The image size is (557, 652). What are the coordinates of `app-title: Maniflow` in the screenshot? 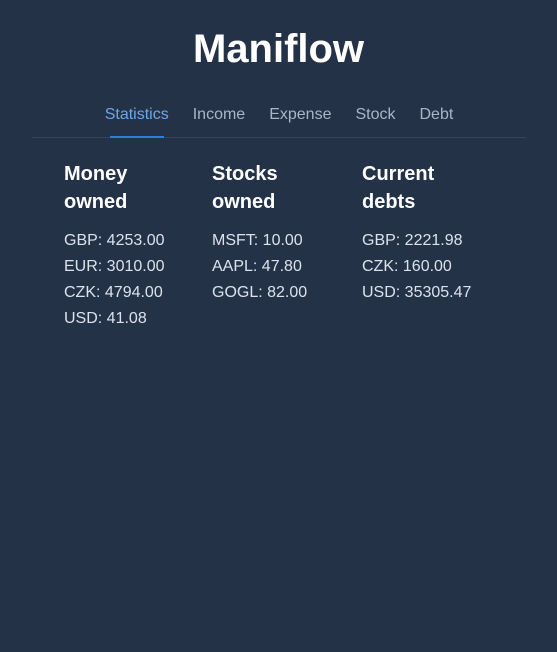 It's located at (278, 49).